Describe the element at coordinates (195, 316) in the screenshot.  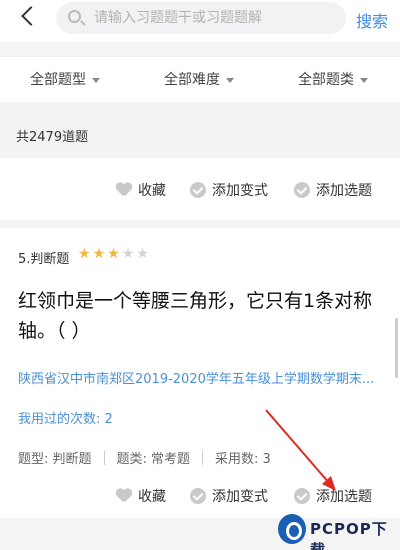
I see `question-text: 红领巾是一个等腰三角形，它只有1条对称轴。（ ）` at that location.